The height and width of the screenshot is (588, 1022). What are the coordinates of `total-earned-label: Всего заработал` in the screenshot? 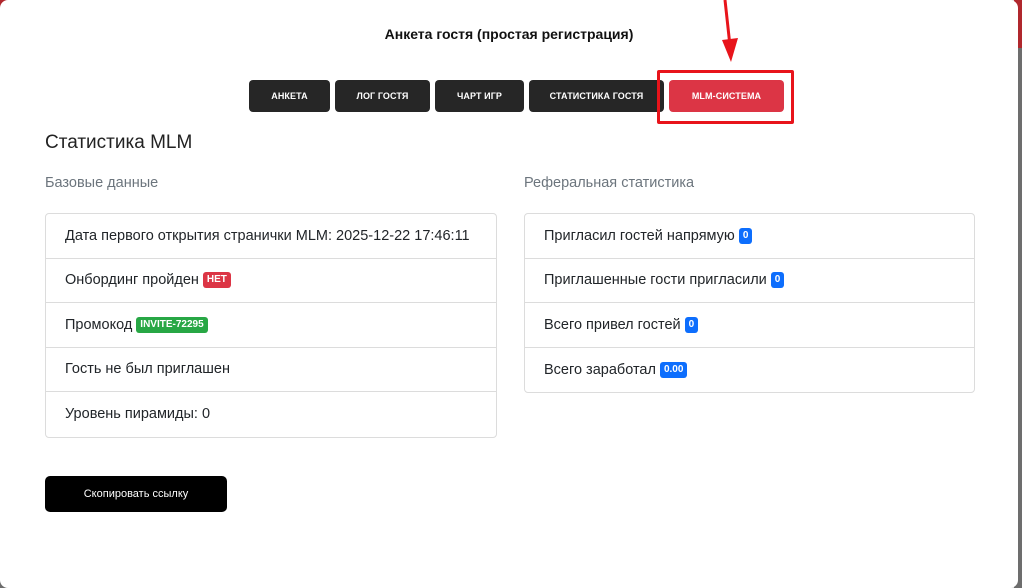 It's located at (600, 369).